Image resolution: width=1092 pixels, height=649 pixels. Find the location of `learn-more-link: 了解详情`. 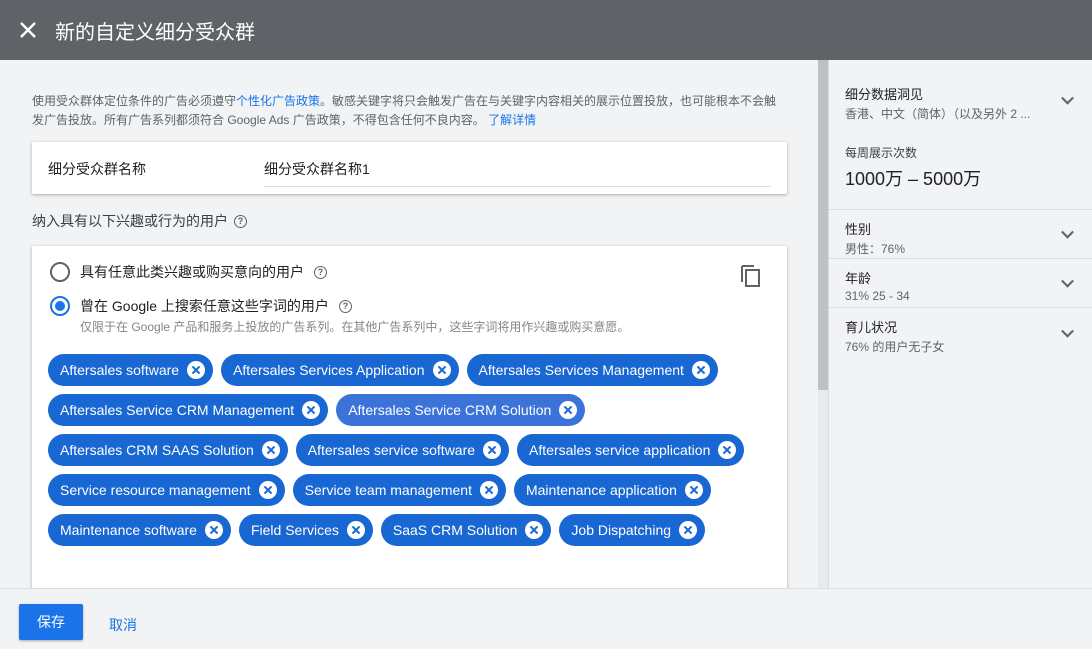

learn-more-link: 了解详情 is located at coordinates (512, 120).